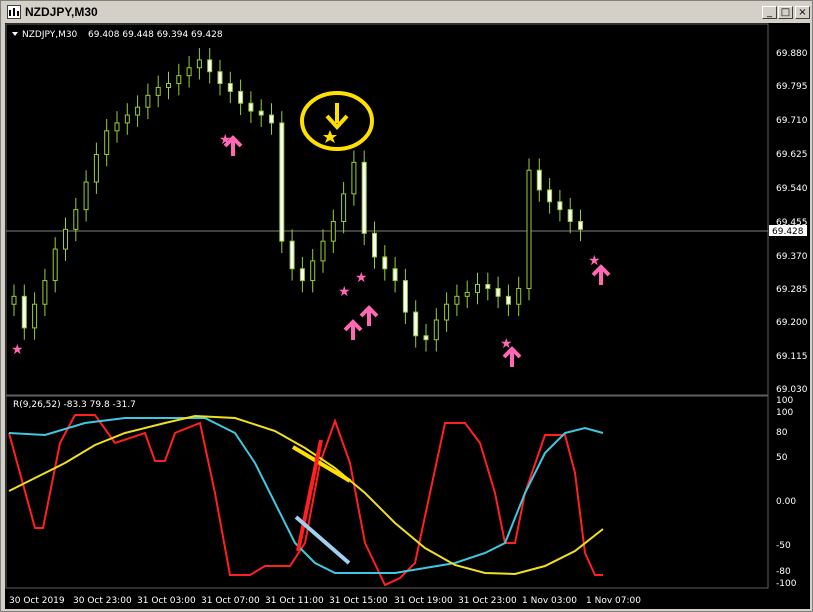 The image size is (813, 612). Describe the element at coordinates (337, 116) in the screenshot. I see `sell-arrow-icon` at that location.